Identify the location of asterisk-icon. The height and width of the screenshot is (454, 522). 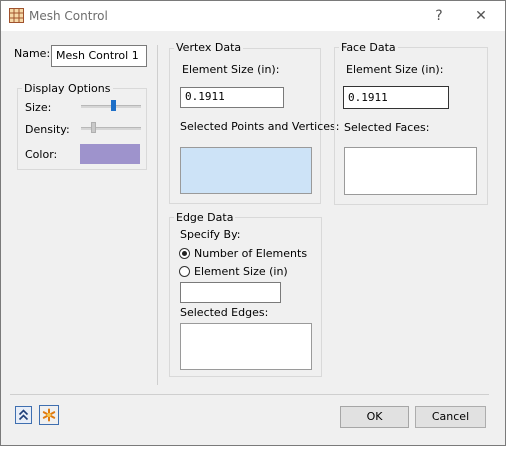
(49, 416).